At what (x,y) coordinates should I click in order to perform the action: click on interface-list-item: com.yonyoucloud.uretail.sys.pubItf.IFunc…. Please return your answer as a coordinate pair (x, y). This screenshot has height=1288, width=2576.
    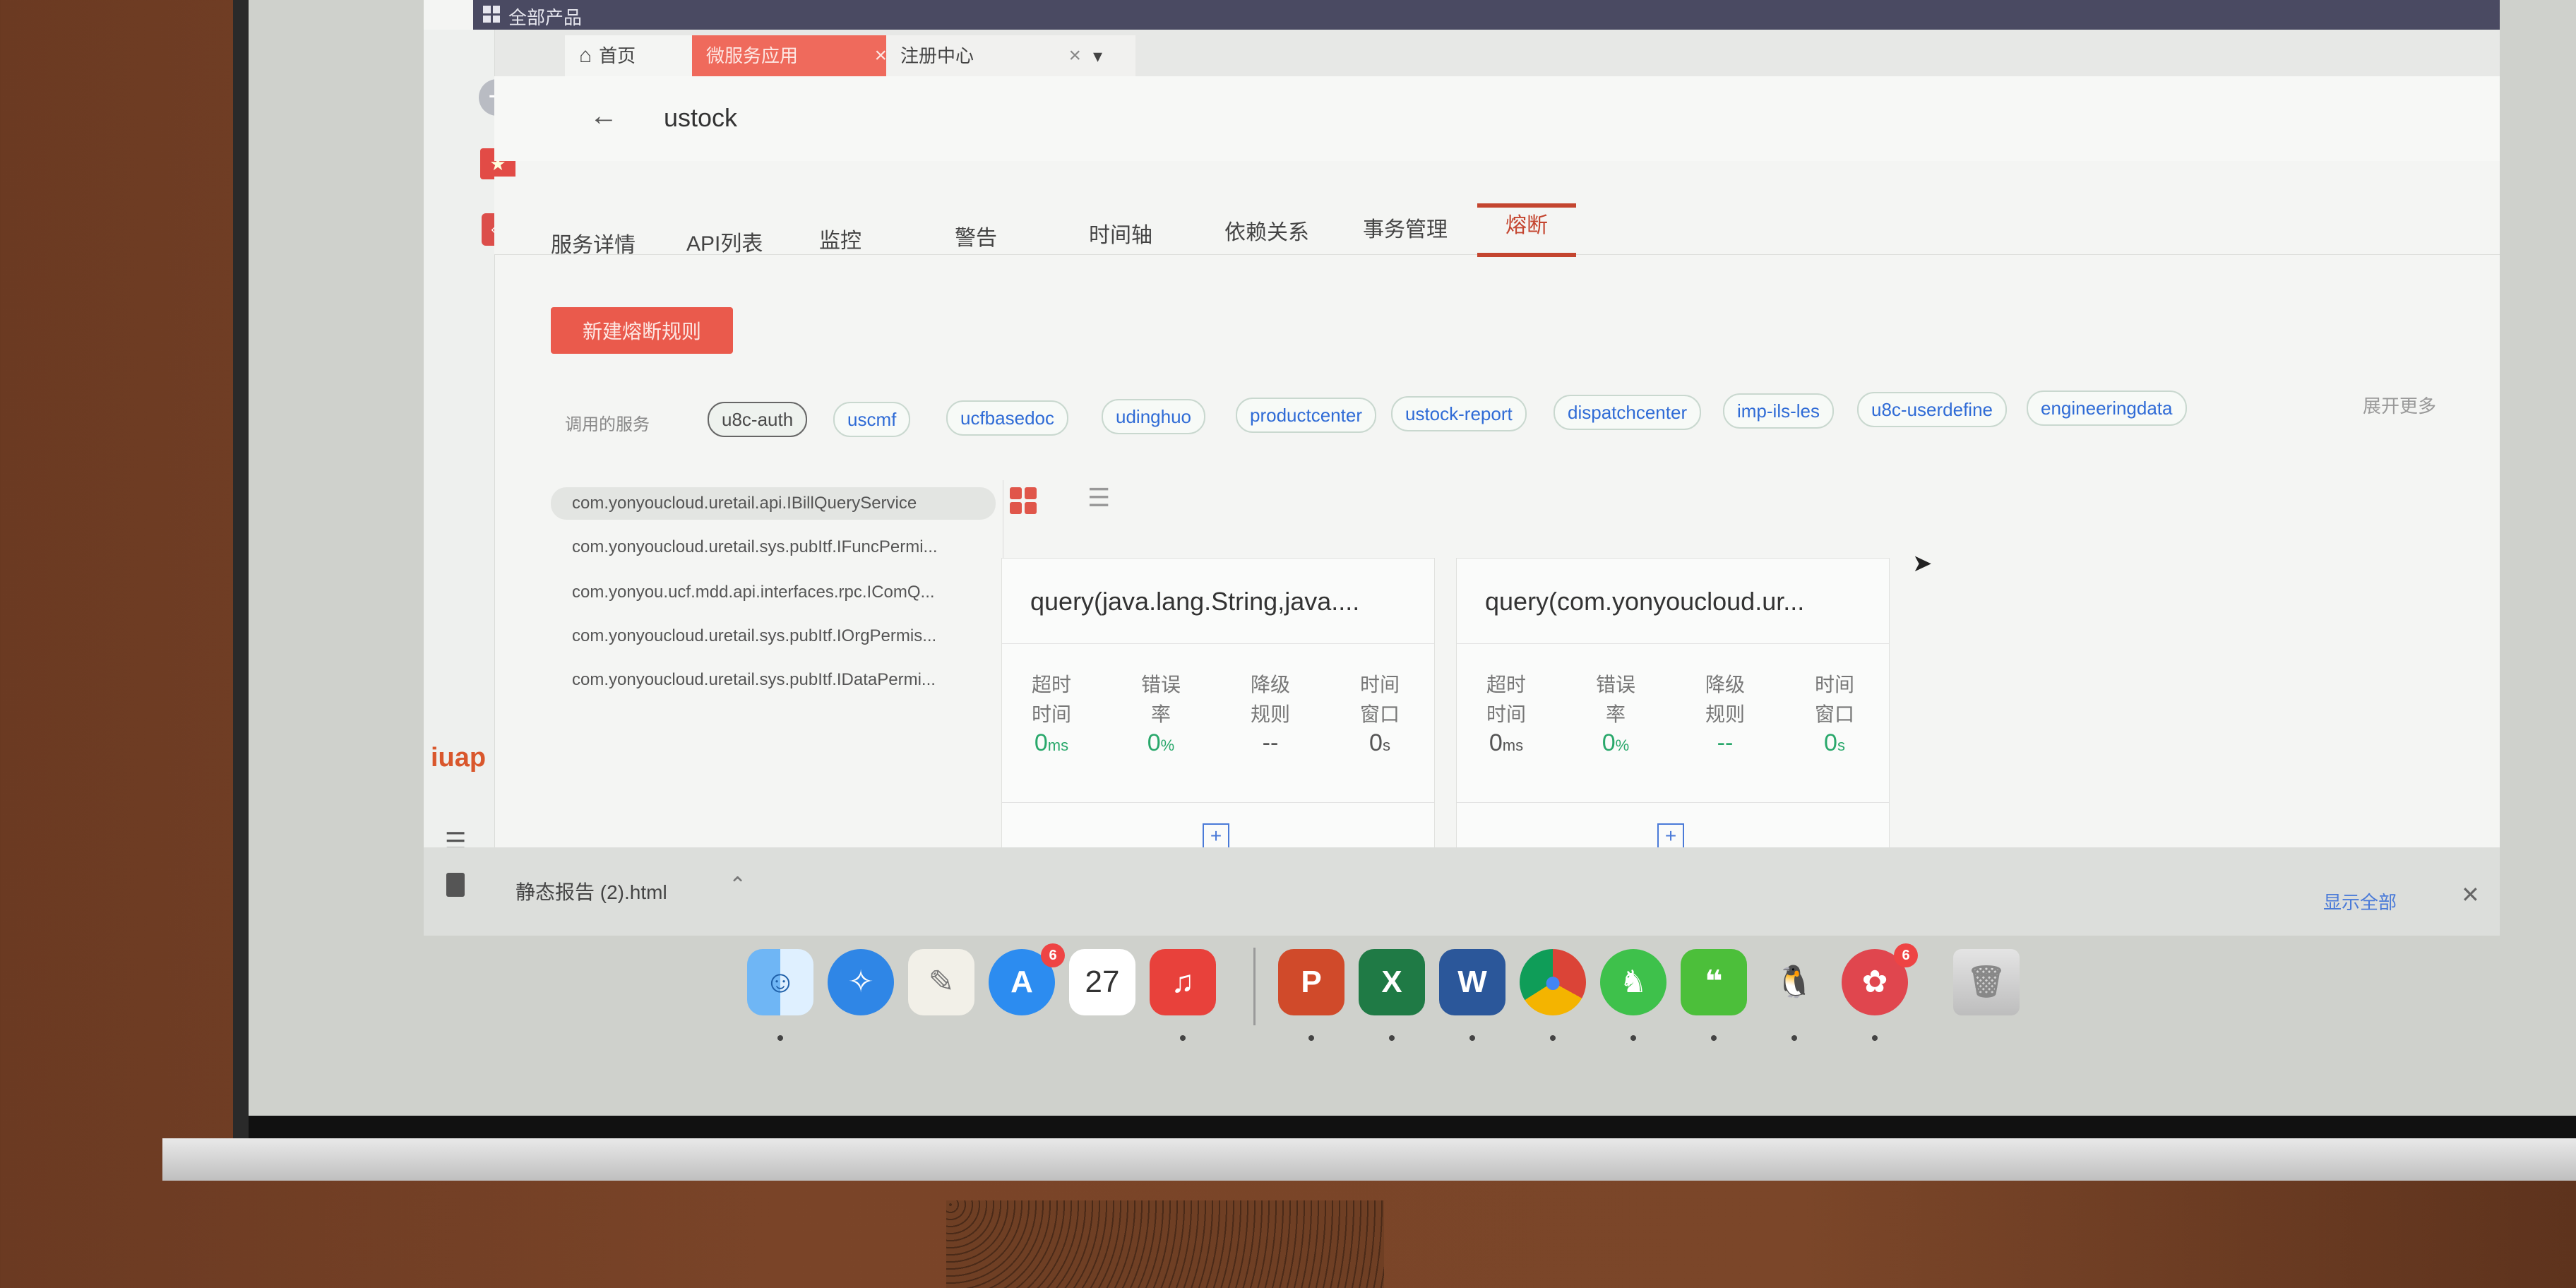
    Looking at the image, I should click on (773, 547).